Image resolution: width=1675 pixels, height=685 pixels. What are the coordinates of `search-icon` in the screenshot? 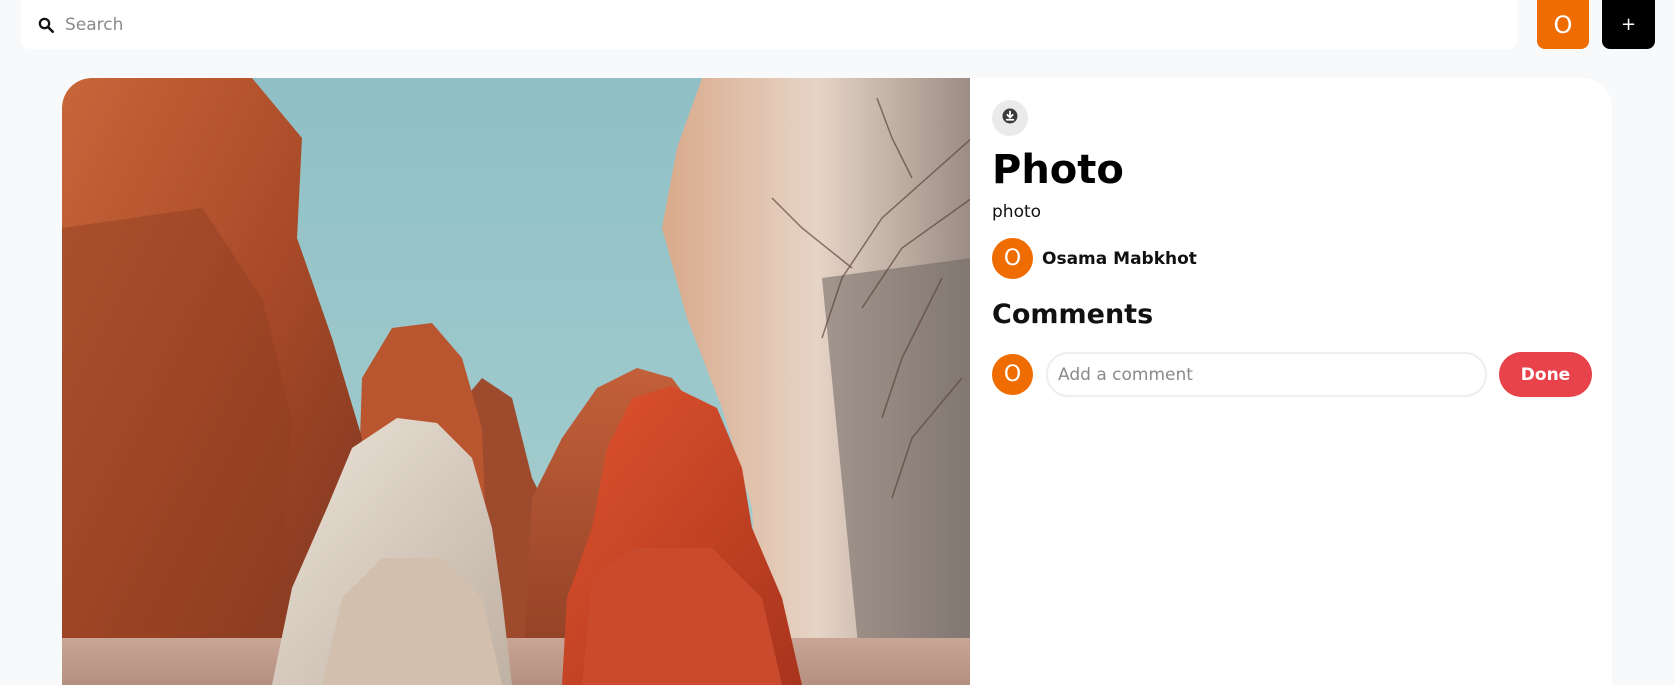 It's located at (46, 25).